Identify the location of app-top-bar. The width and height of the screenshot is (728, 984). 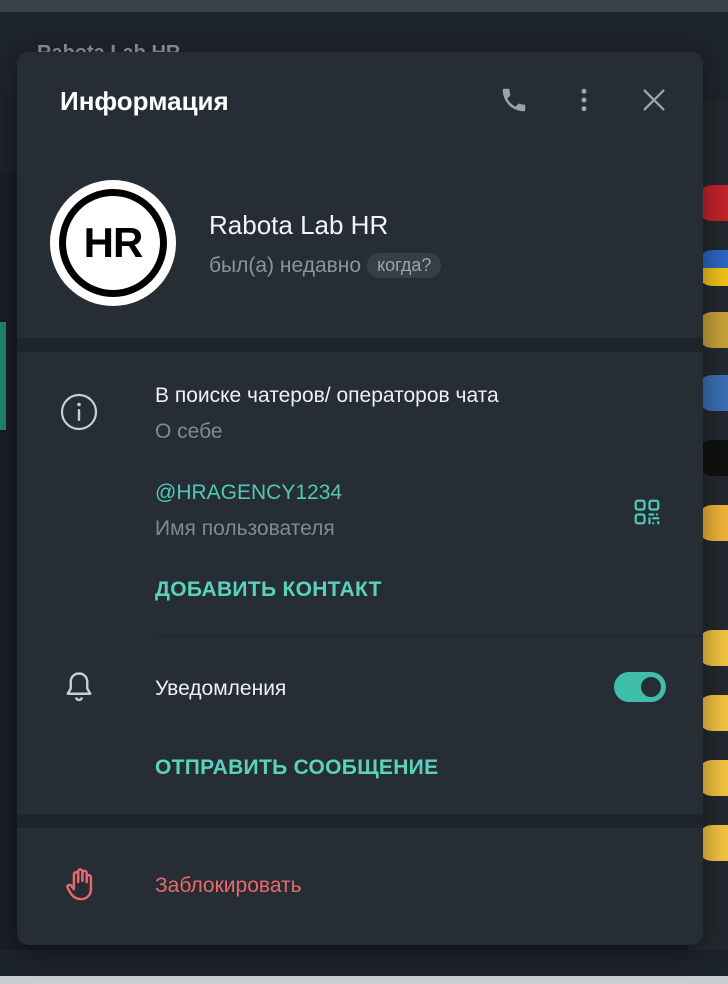
(364, 6).